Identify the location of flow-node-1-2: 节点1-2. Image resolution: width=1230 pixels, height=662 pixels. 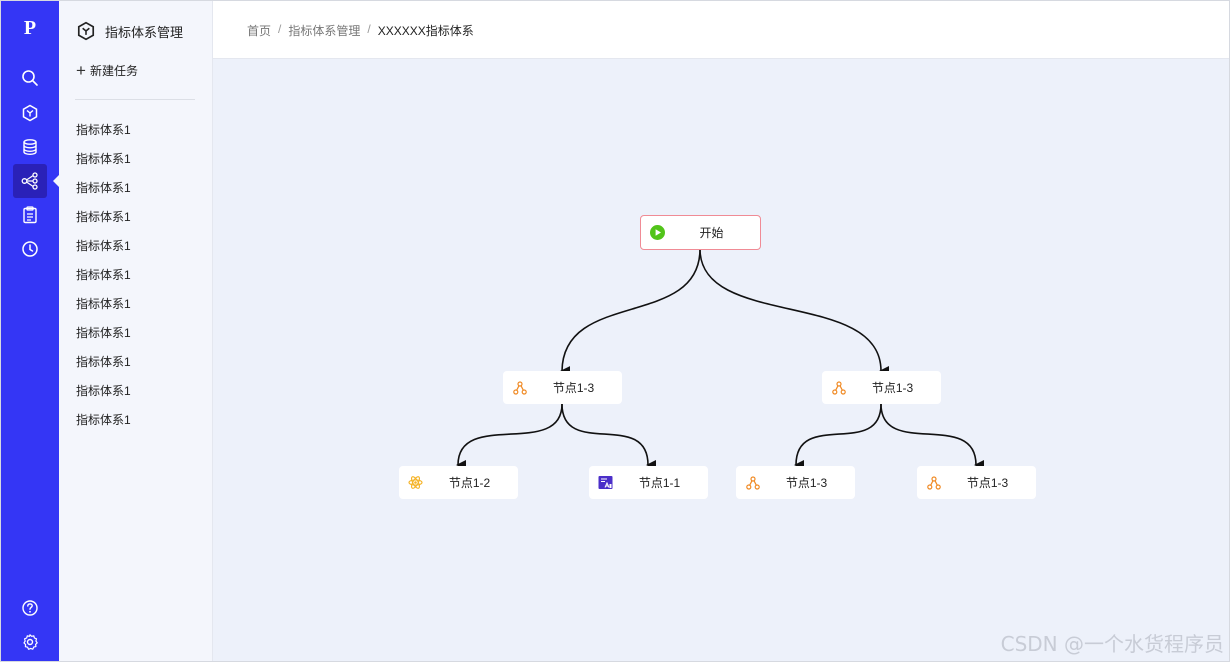
(458, 482).